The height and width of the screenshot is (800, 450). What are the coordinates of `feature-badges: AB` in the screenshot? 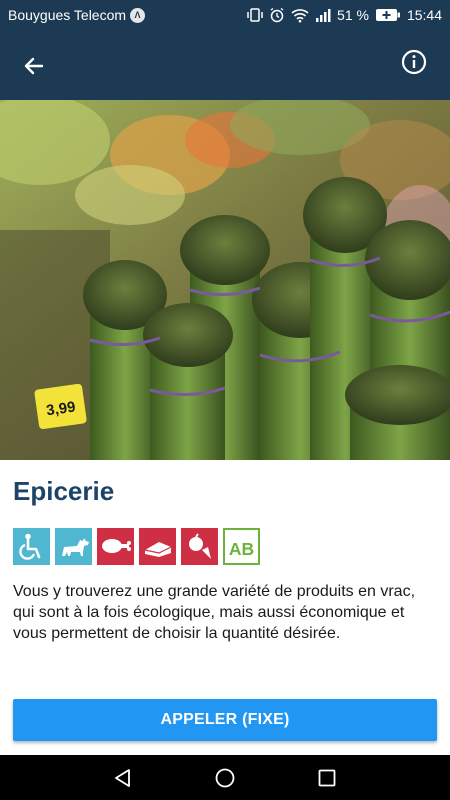 It's located at (225, 546).